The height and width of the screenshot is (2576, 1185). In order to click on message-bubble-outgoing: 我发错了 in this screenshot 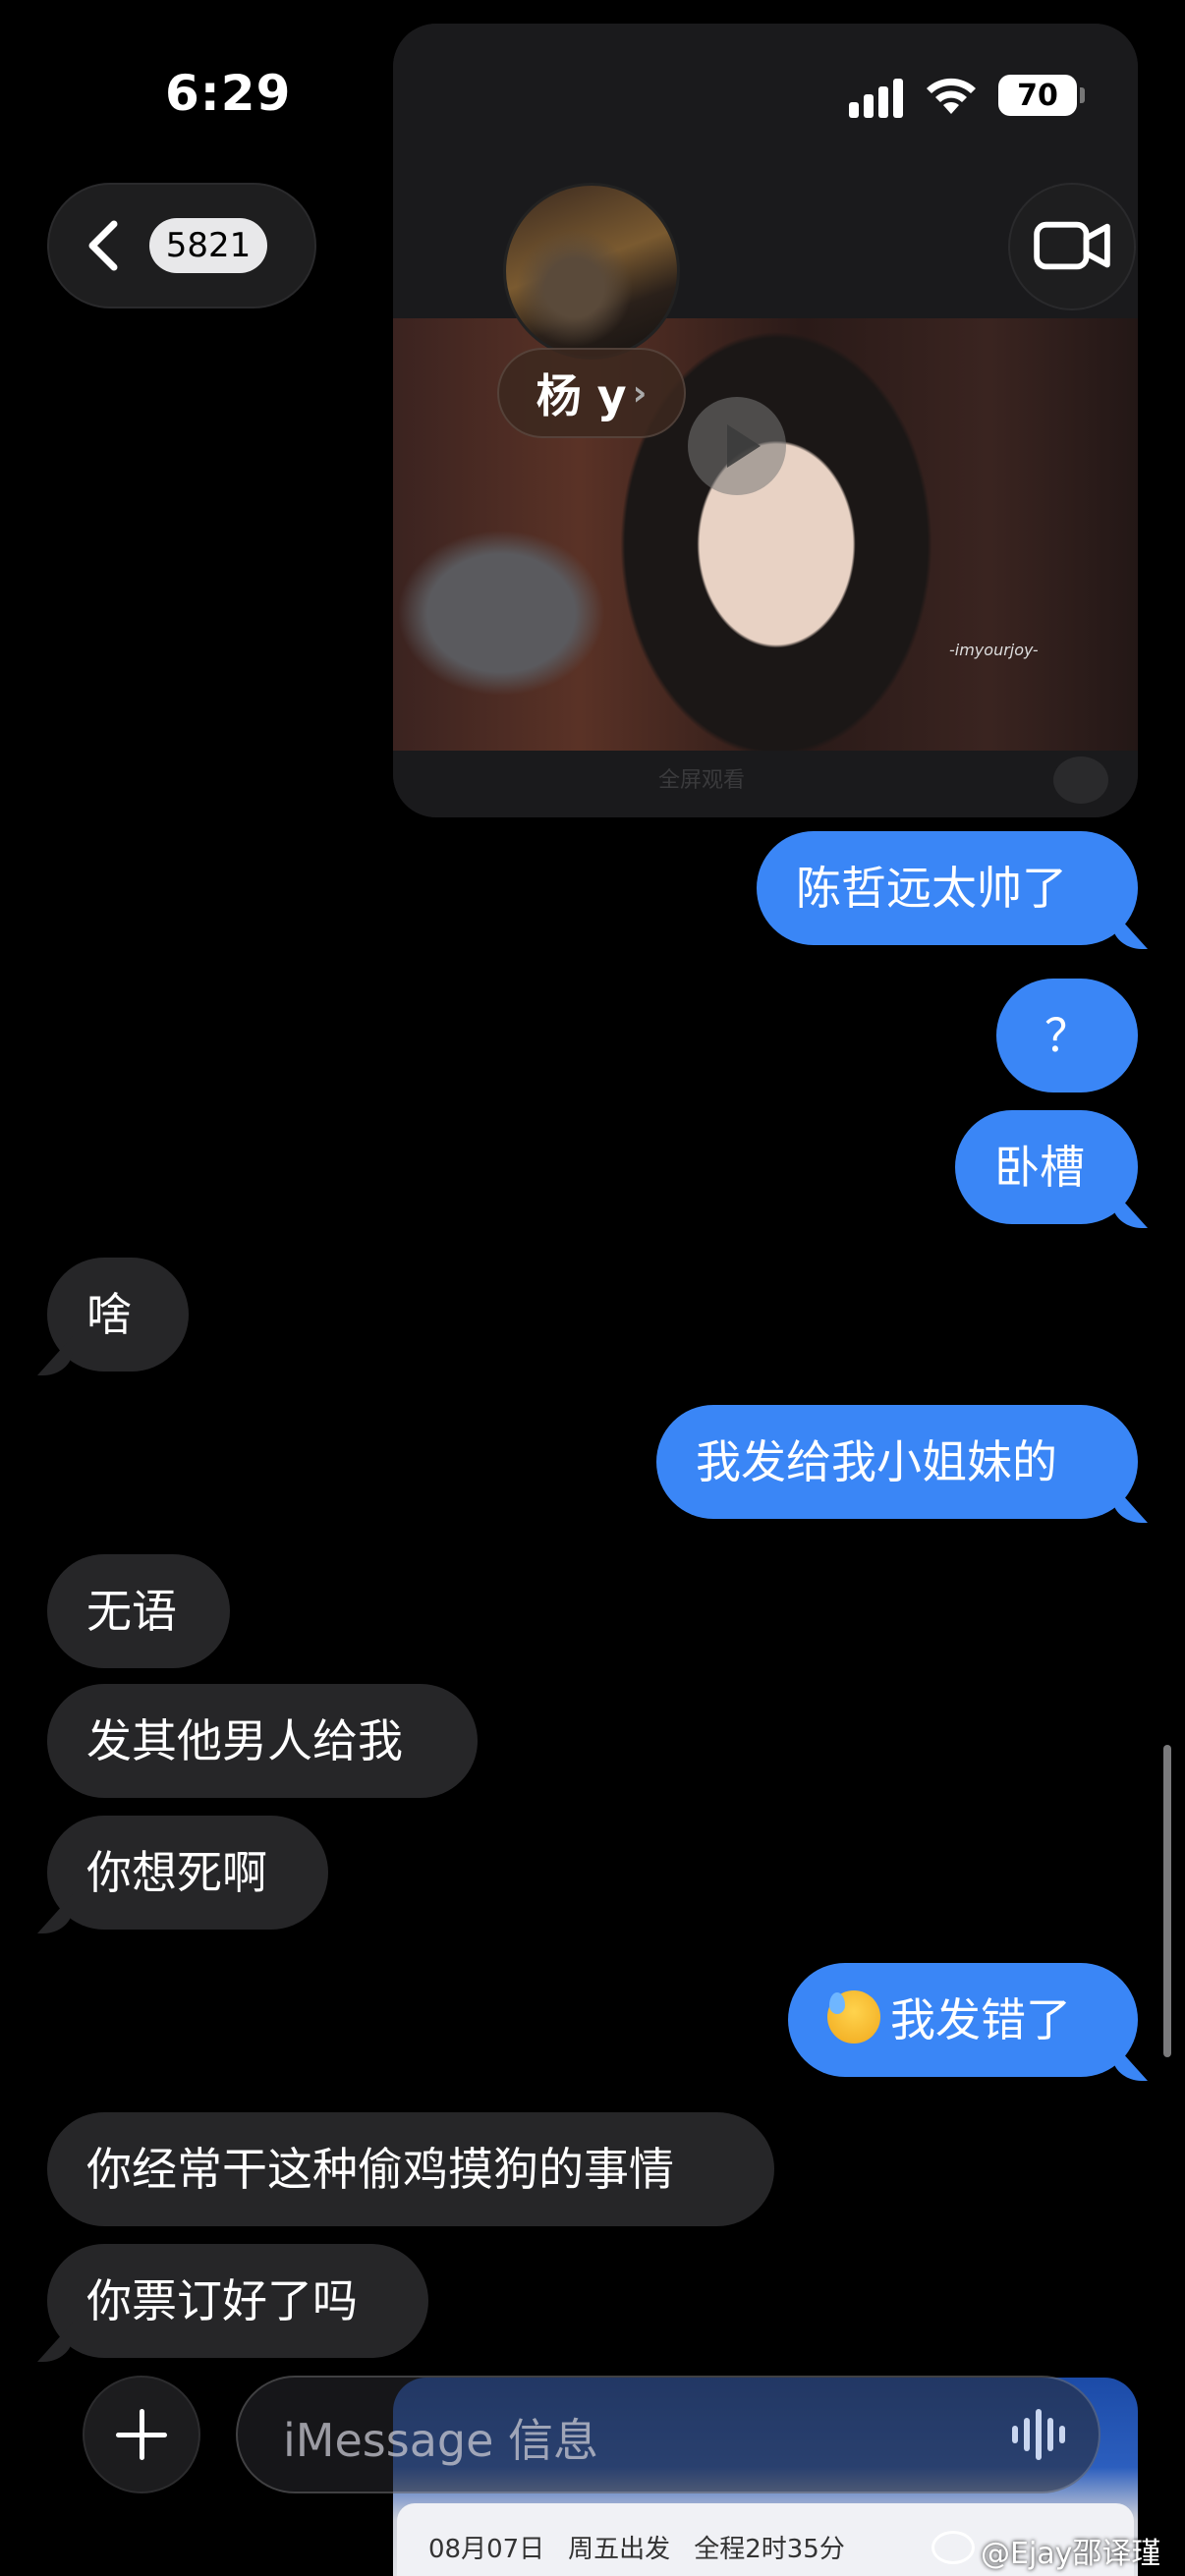, I will do `click(963, 2020)`.